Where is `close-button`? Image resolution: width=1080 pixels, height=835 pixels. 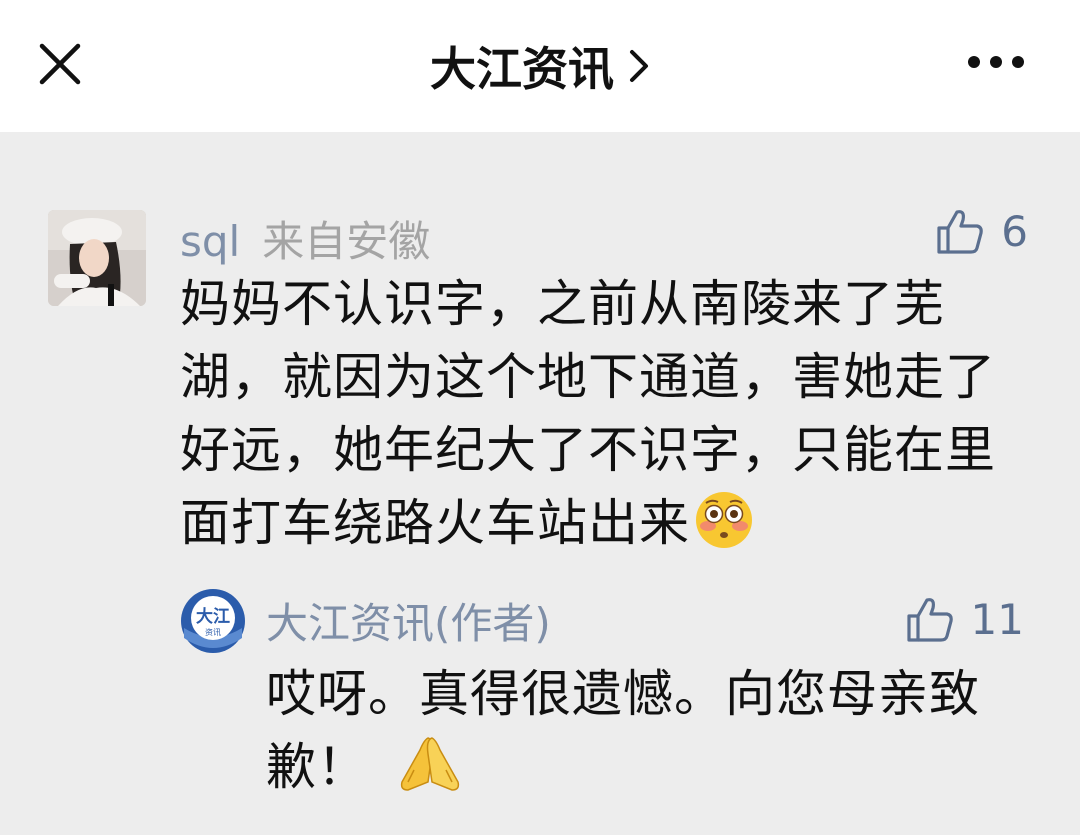 close-button is located at coordinates (60, 64).